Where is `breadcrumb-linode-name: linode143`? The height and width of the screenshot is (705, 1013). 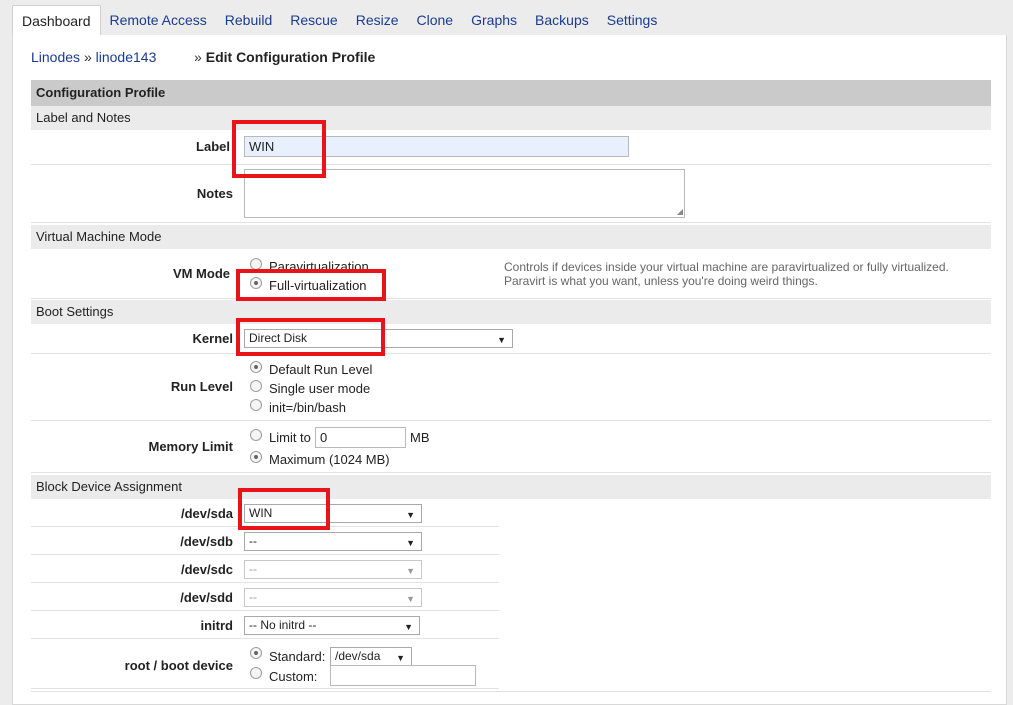 breadcrumb-linode-name: linode143 is located at coordinates (126, 57).